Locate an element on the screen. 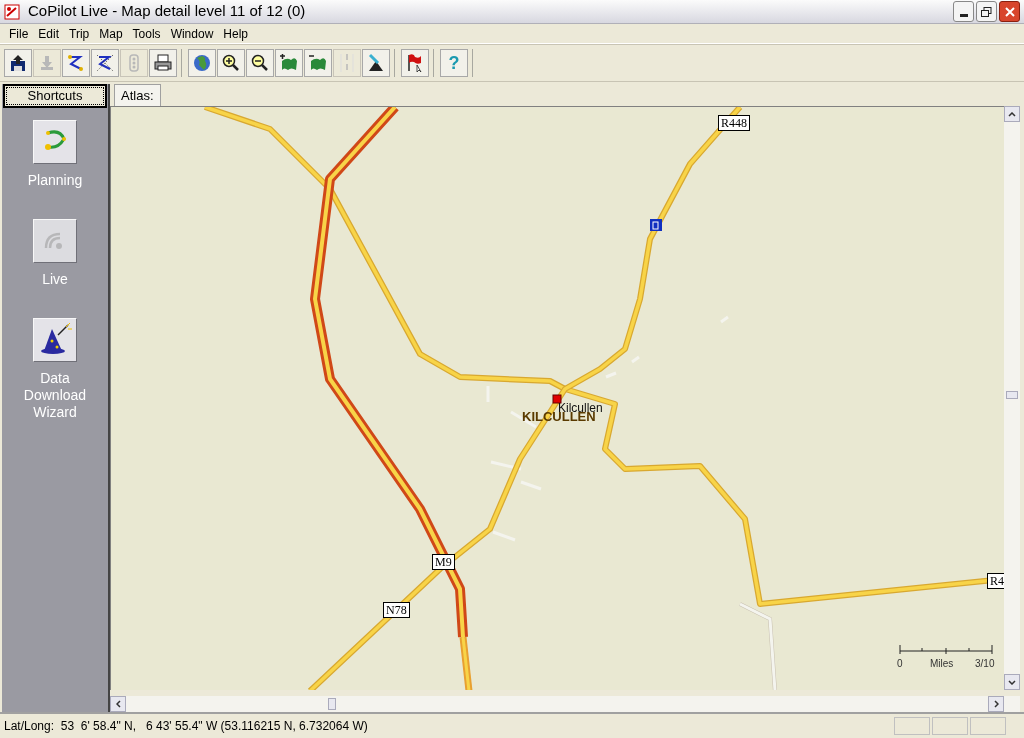 The width and height of the screenshot is (1024, 738). map-plus-icon is located at coordinates (289, 63).